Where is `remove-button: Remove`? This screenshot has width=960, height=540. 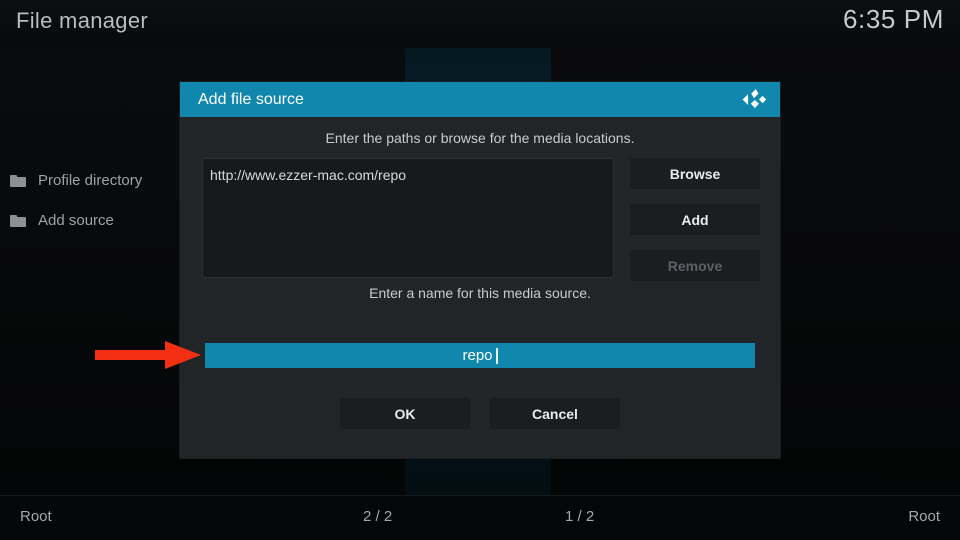 remove-button: Remove is located at coordinates (695, 265).